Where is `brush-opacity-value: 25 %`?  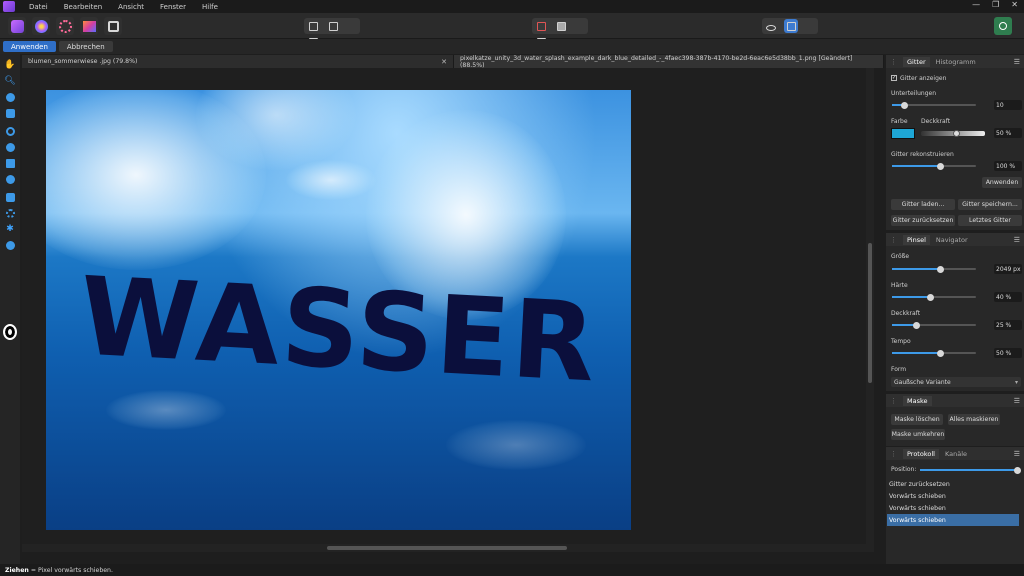 brush-opacity-value: 25 % is located at coordinates (1008, 325).